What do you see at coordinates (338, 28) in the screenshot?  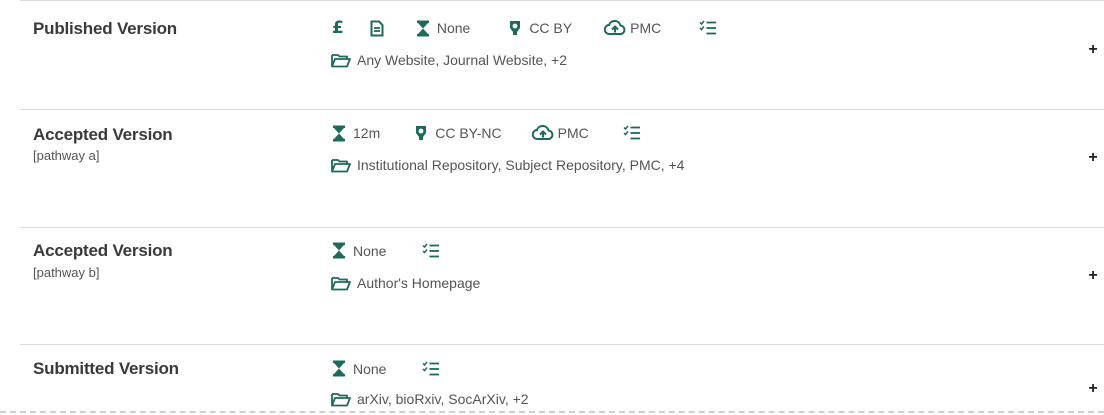 I see `pound-icon: £` at bounding box center [338, 28].